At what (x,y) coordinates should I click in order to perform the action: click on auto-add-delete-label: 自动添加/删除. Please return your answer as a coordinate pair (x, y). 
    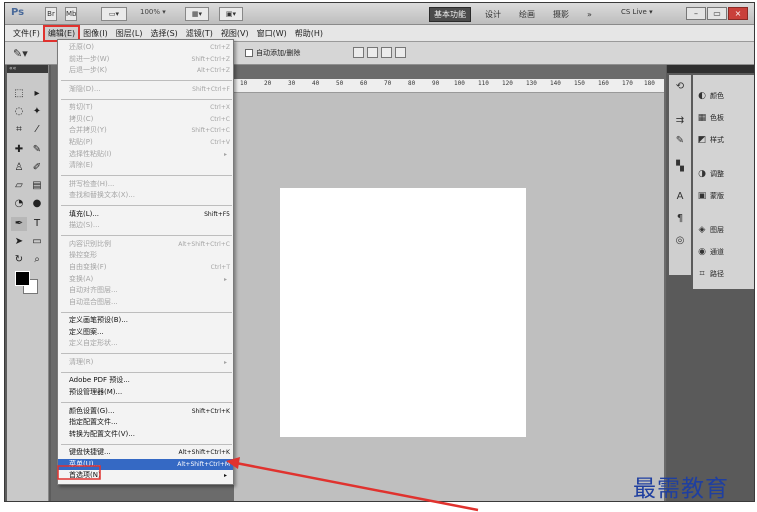
    Looking at the image, I should click on (278, 53).